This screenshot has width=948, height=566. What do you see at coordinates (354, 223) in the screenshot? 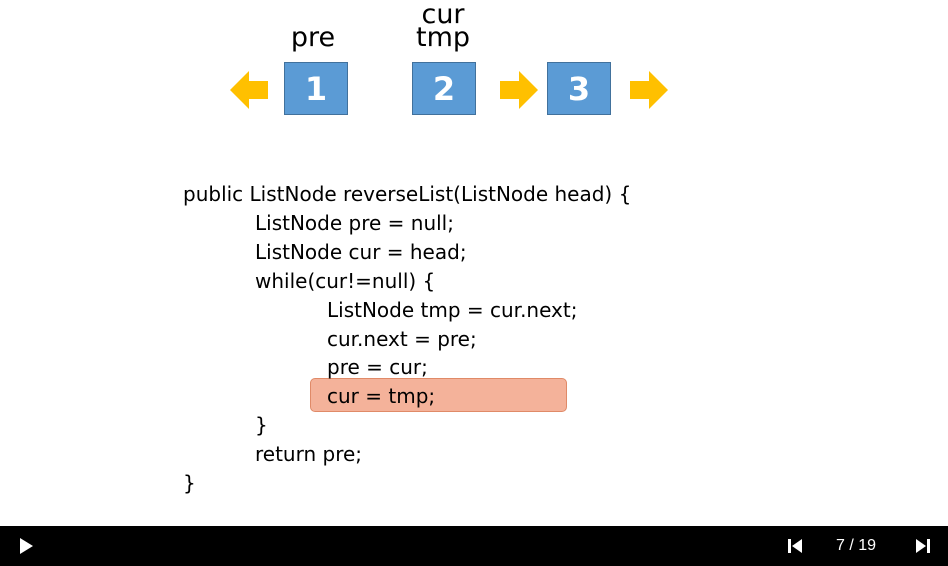
I see `code-line: ListNode pre = null;` at bounding box center [354, 223].